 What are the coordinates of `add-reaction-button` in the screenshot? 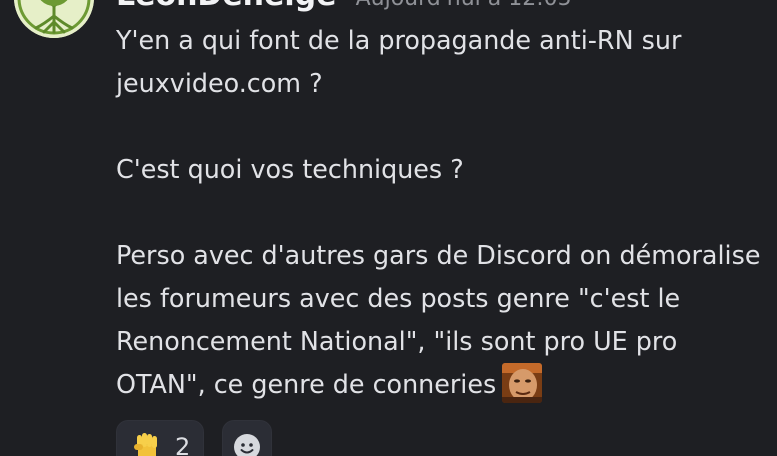 It's located at (247, 438).